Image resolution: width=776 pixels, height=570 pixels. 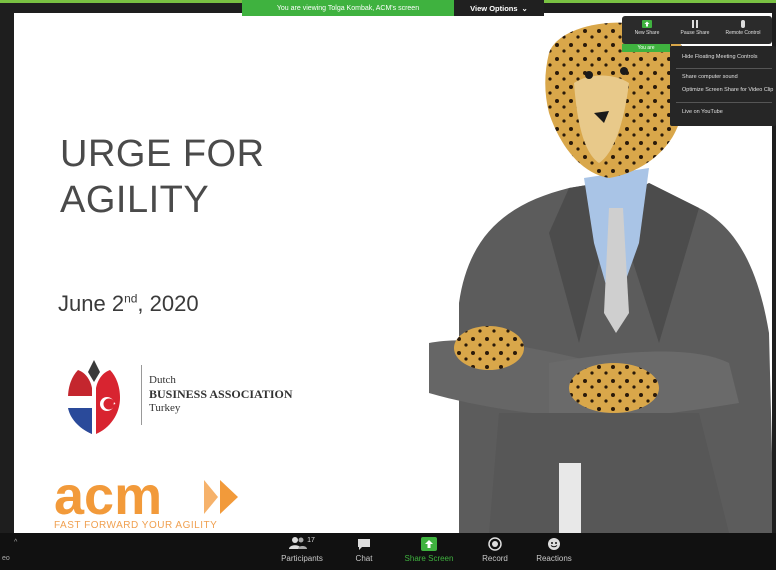 I want to click on people-icon, so click(x=298, y=543).